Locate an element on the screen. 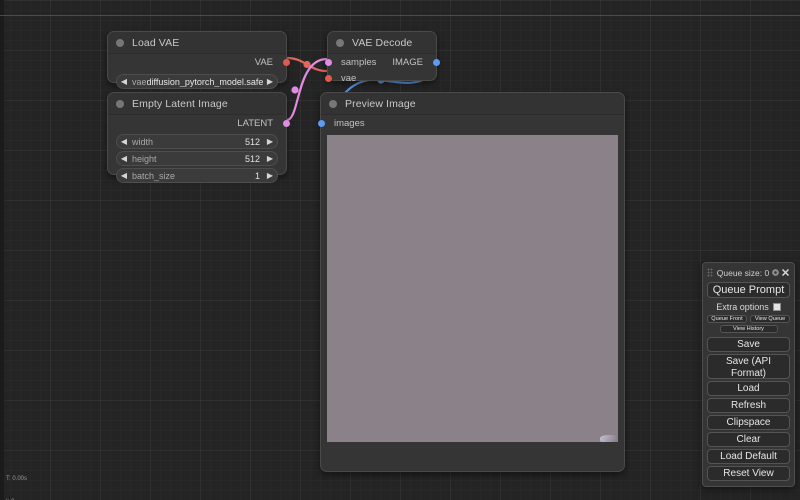 The height and width of the screenshot is (500, 800). node-title-bar: Empty Latent Image is located at coordinates (197, 104).